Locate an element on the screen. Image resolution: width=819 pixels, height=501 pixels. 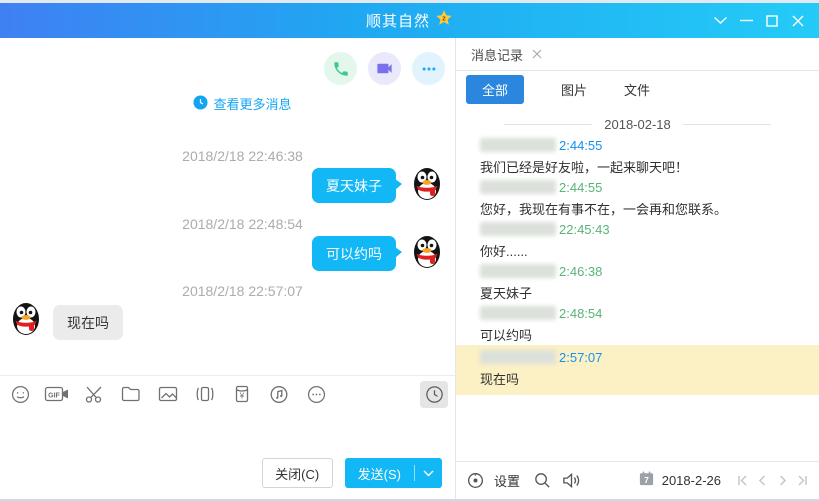
image-icon is located at coordinates (168, 394).